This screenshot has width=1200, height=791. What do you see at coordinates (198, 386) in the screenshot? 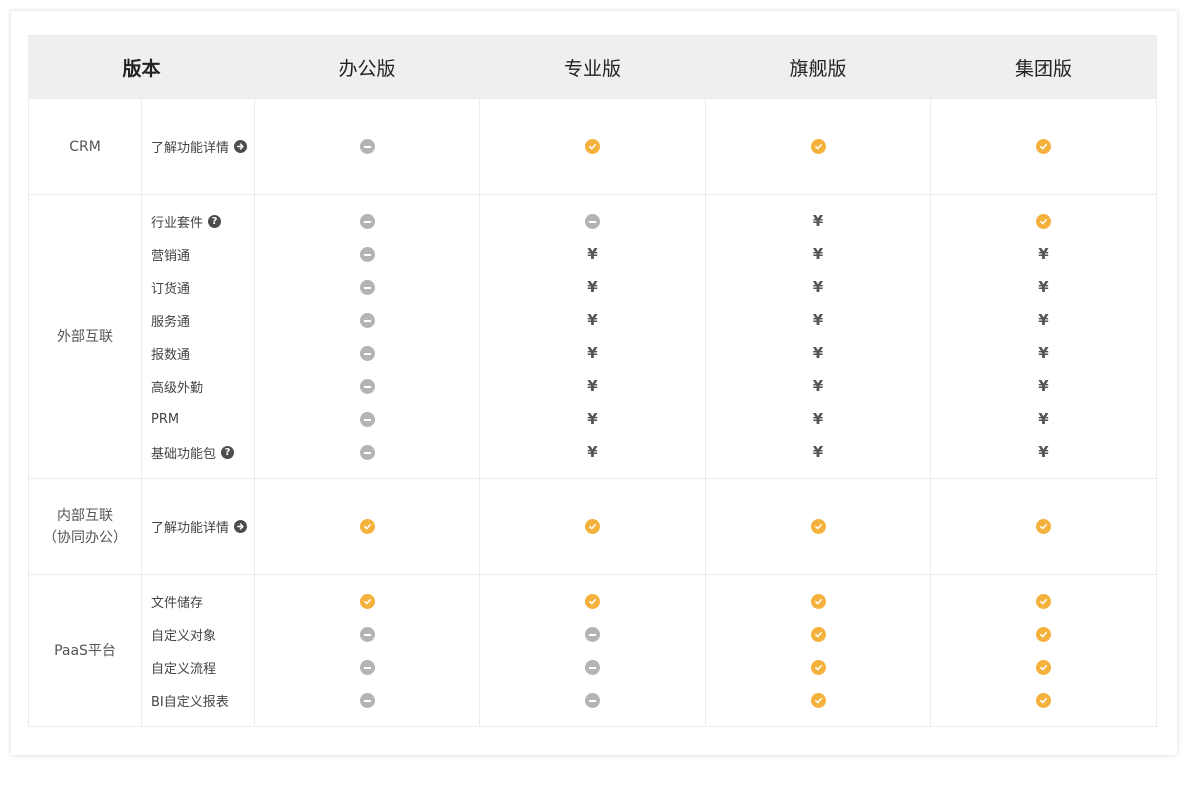
I see `feature-item: 高级外勤` at bounding box center [198, 386].